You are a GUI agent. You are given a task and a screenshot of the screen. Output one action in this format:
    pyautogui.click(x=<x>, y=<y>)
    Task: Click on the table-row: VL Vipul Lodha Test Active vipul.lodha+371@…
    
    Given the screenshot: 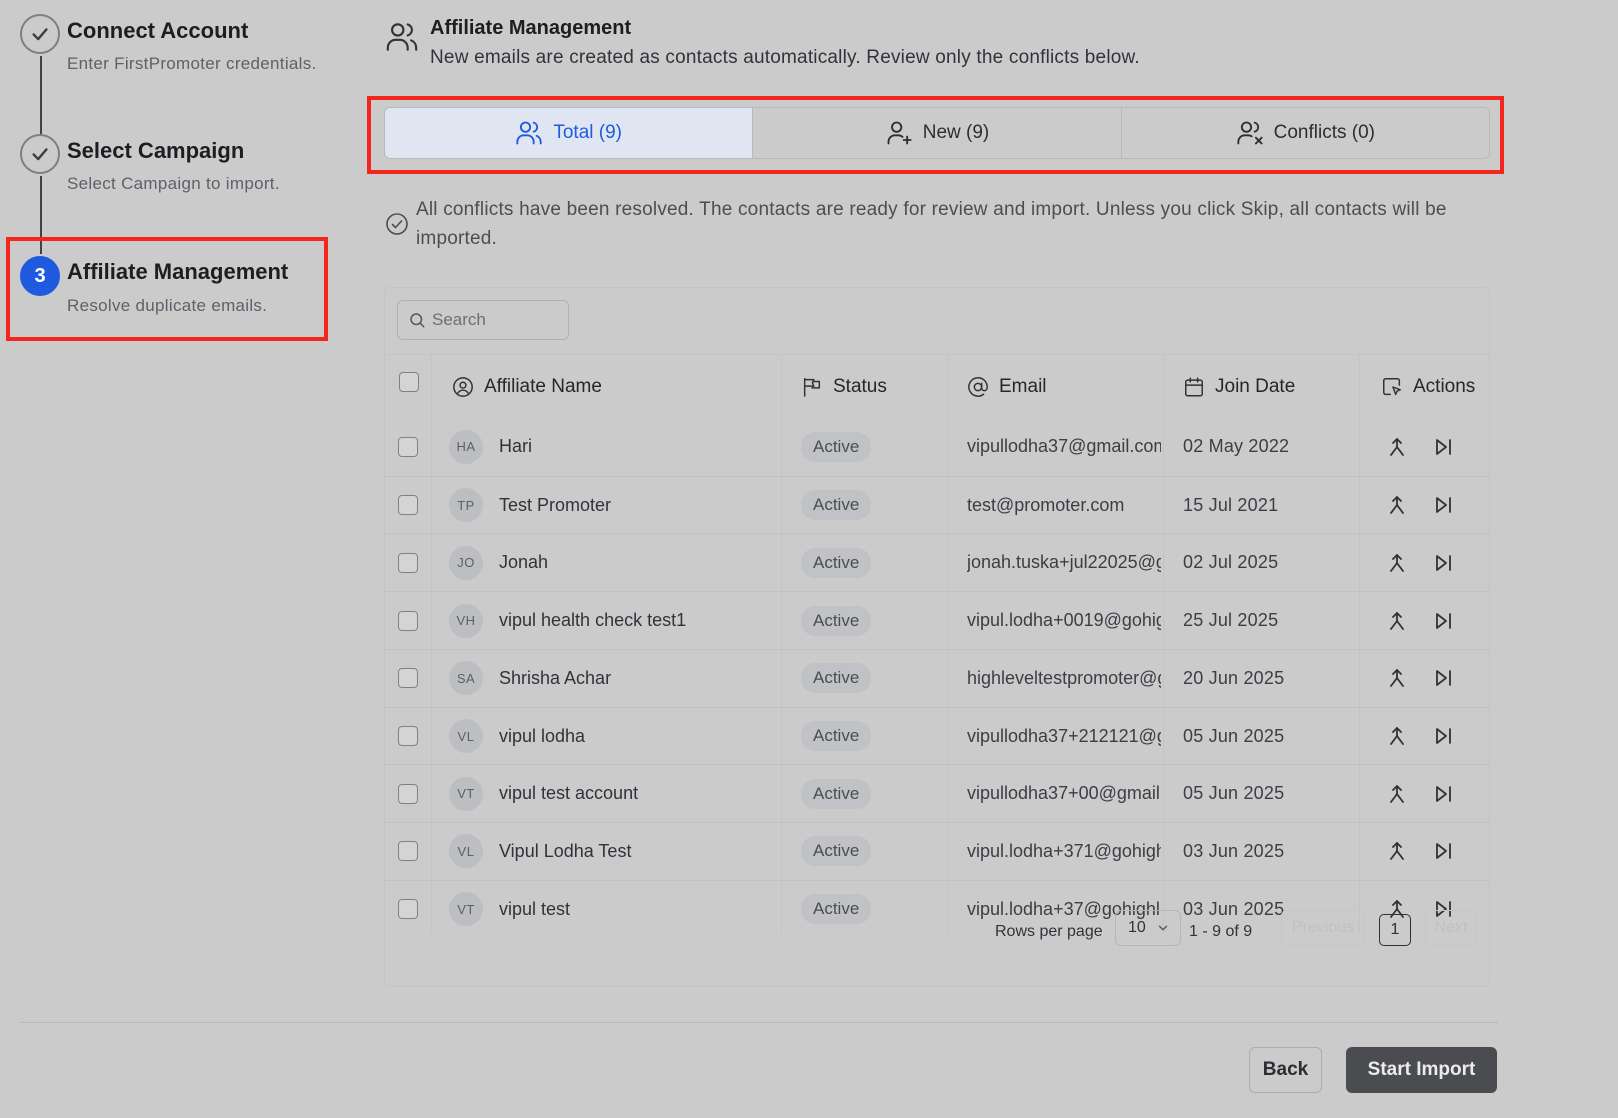 What is the action you would take?
    pyautogui.click(x=938, y=850)
    